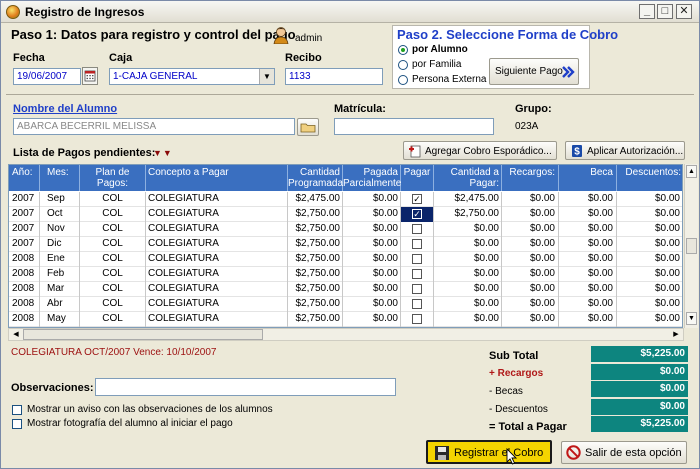 This screenshot has height=469, width=700. Describe the element at coordinates (530, 178) in the screenshot. I see `col-recargos: Recargos:` at that location.